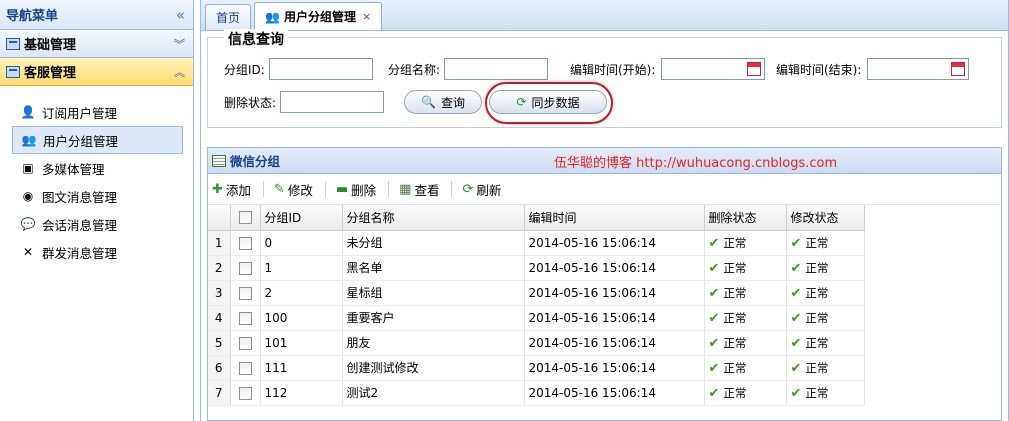 The width and height of the screenshot is (1009, 421). Describe the element at coordinates (366, 16) in the screenshot. I see `close-icon: ×` at that location.